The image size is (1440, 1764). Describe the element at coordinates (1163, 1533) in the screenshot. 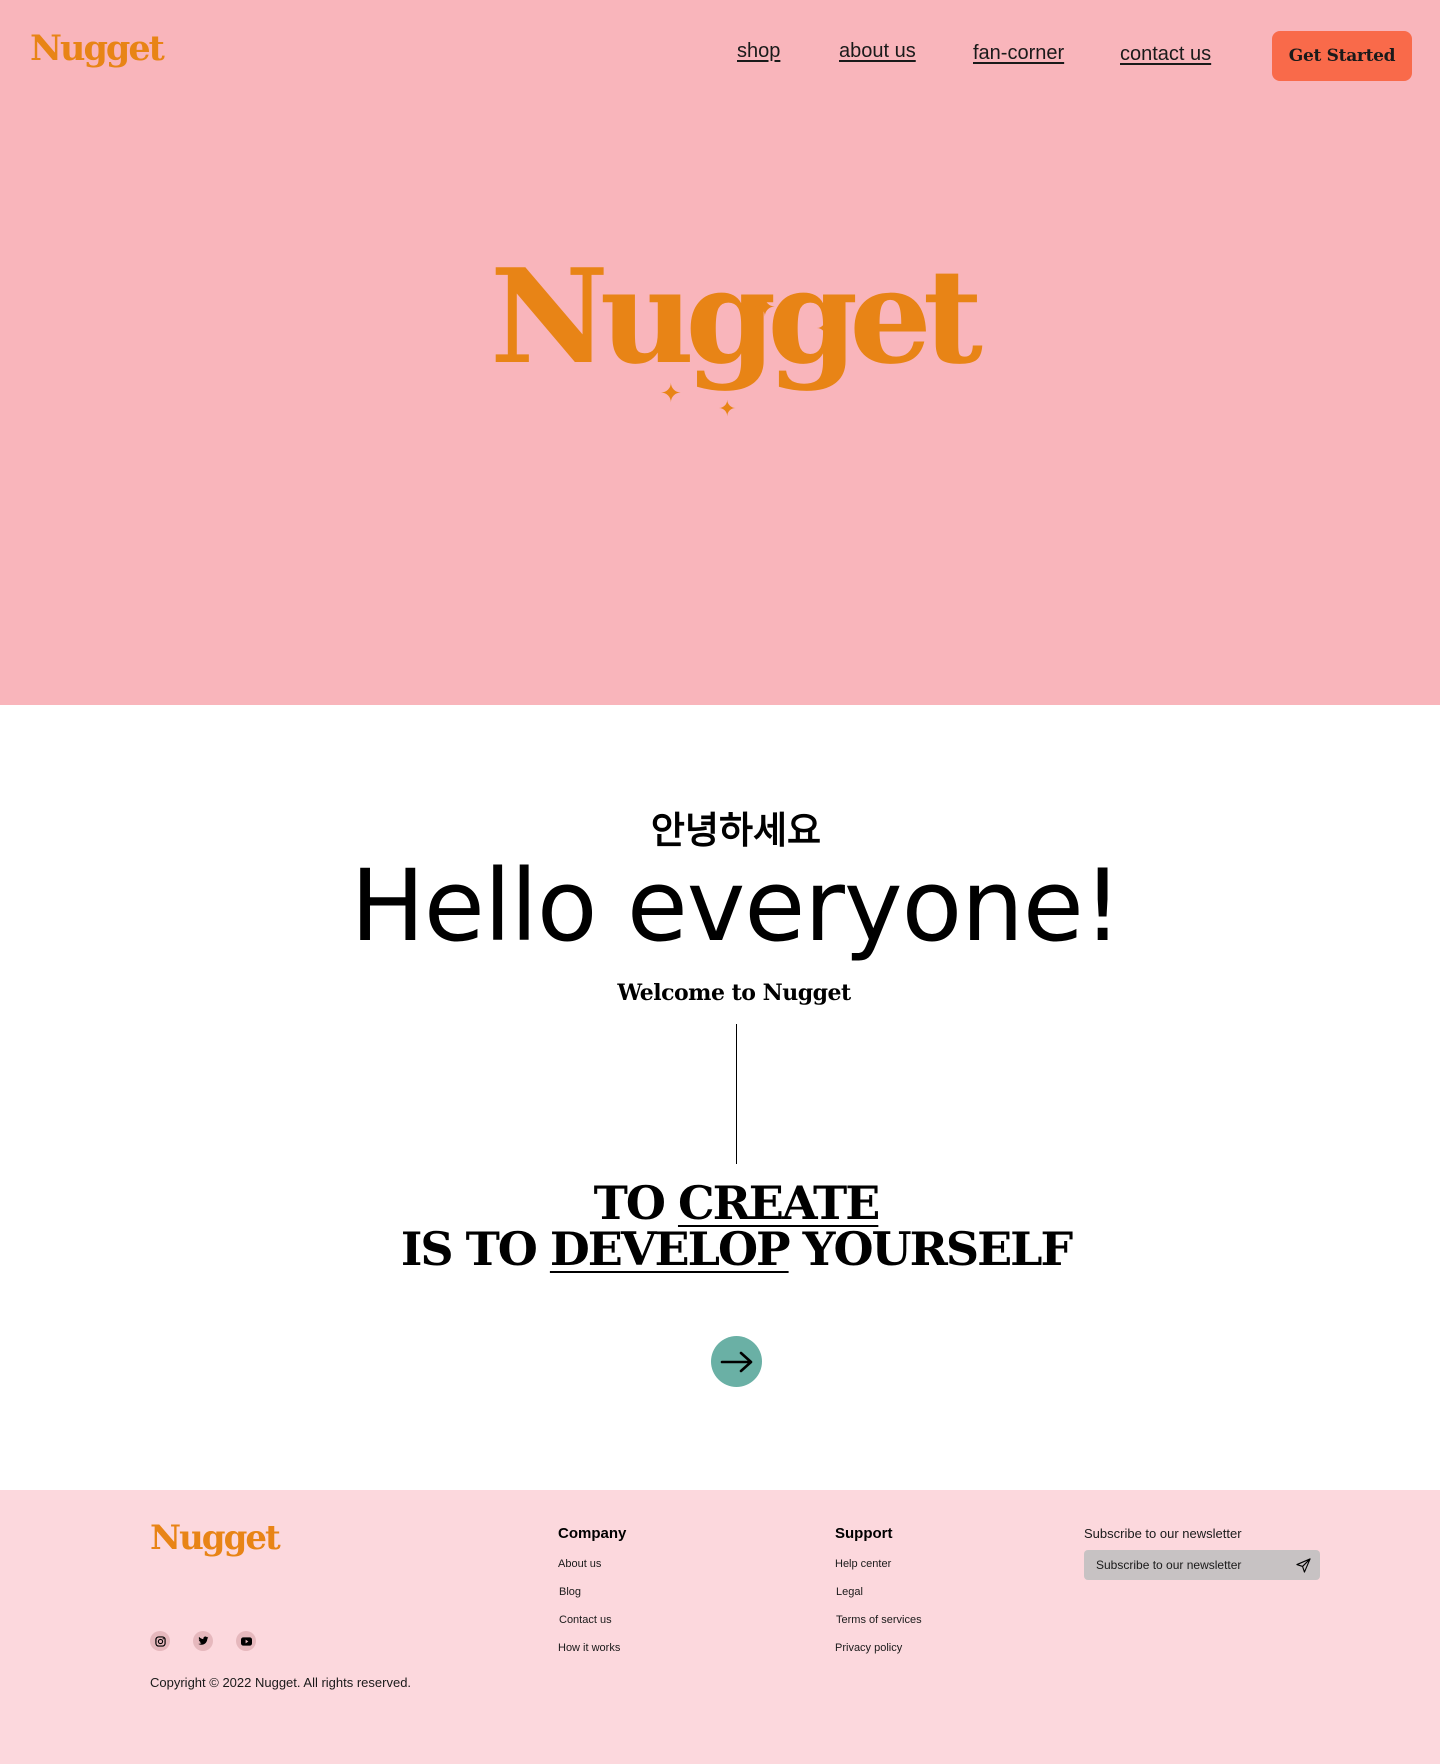

I see `newsletter-label: Subscribe to our newsletter` at that location.